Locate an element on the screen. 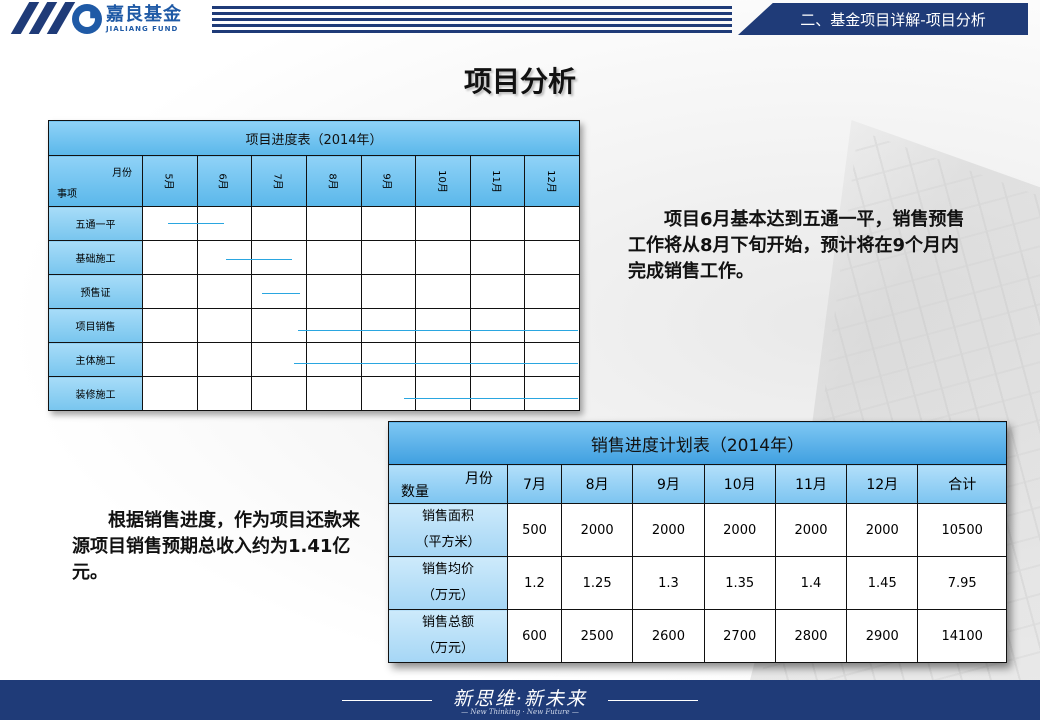 The height and width of the screenshot is (720, 1040). month-header: 6月 is located at coordinates (224, 181).